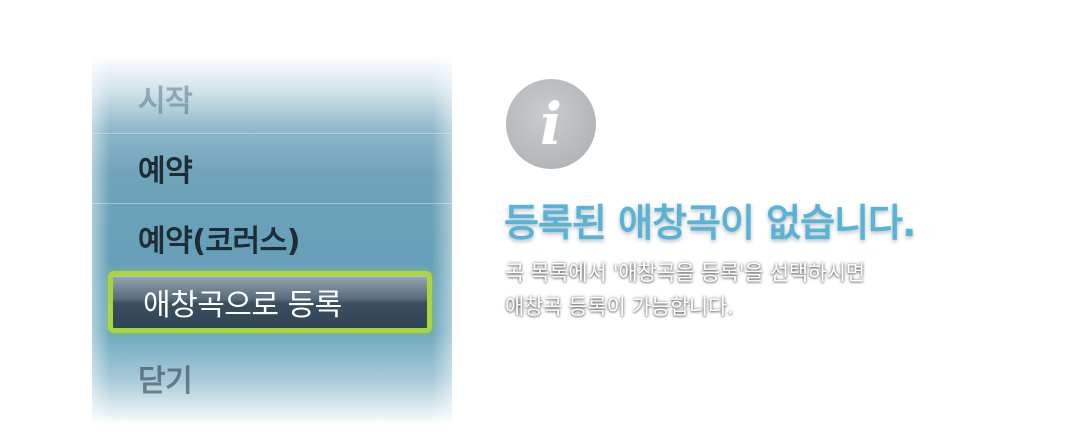 The height and width of the screenshot is (446, 1084). What do you see at coordinates (685, 273) in the screenshot?
I see `empty-state-description-line1: 곡 목록에서 '애창곡을 등록'을 선택하시면` at bounding box center [685, 273].